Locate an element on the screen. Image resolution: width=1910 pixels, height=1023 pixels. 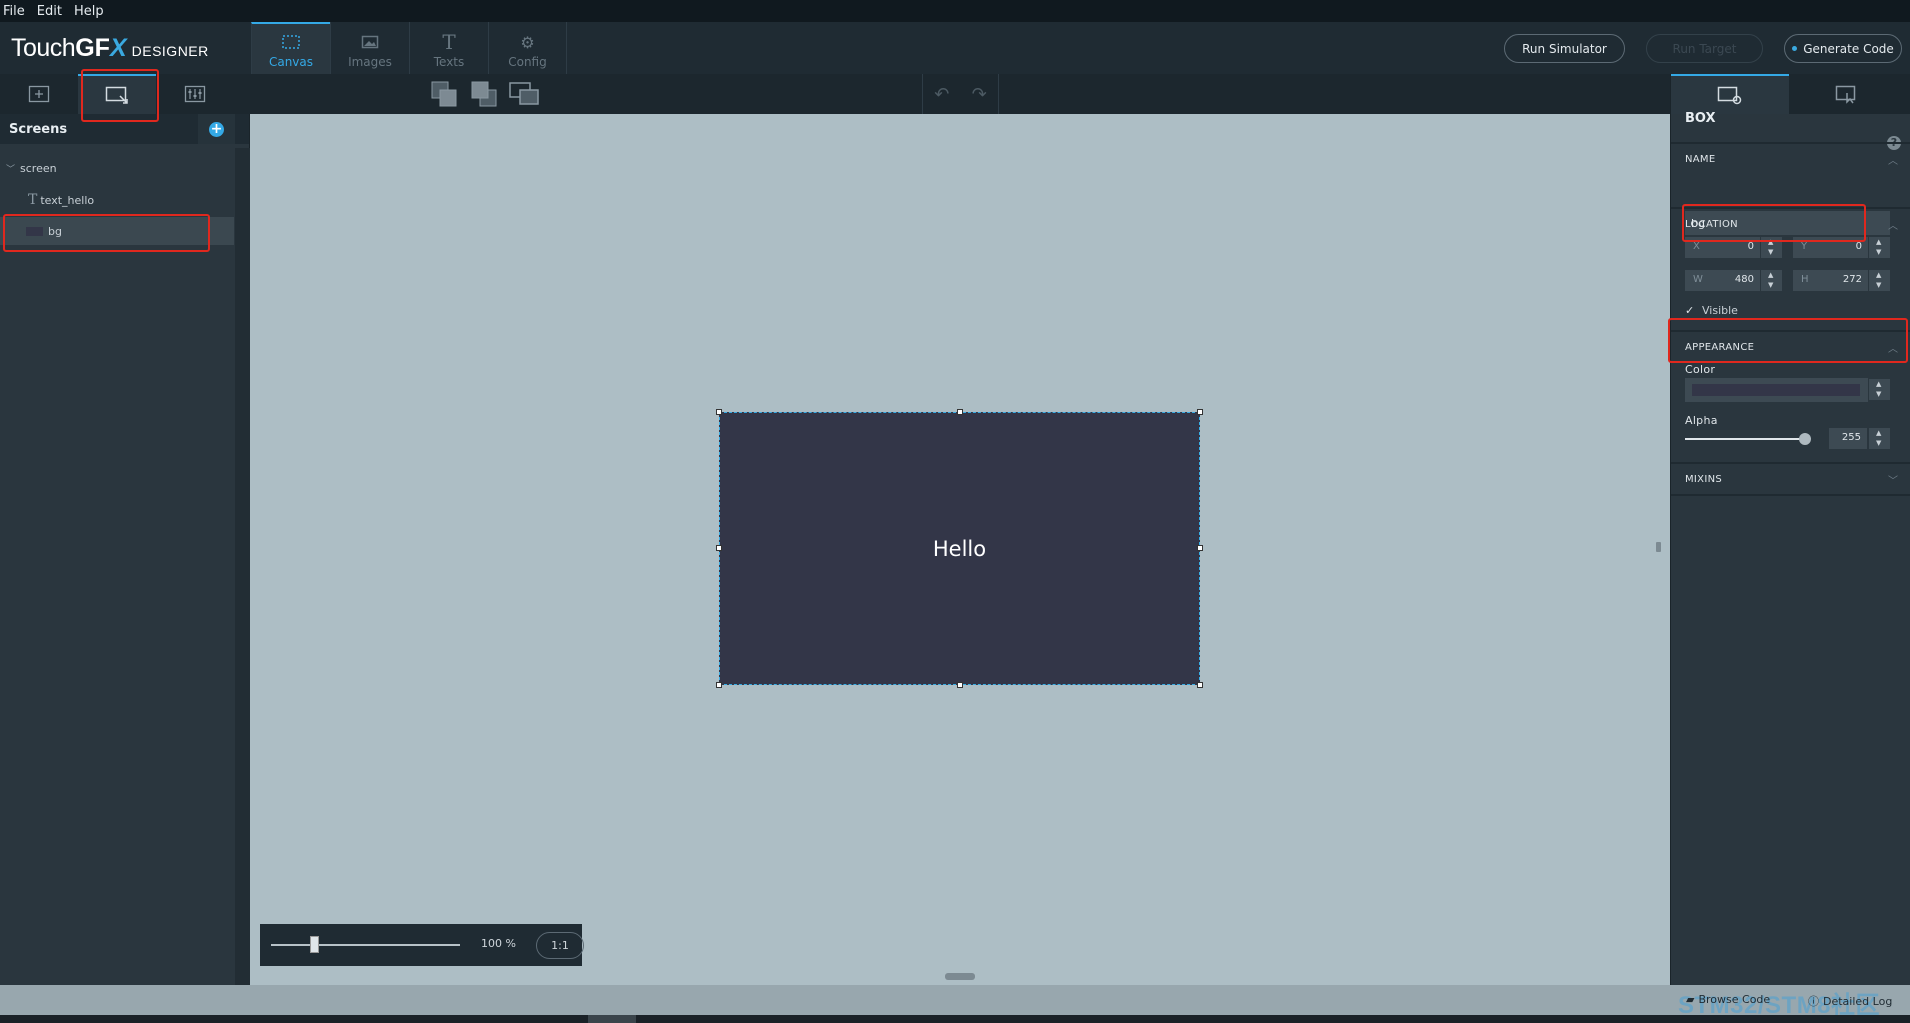
widget-type-title: BOX is located at coordinates (1700, 118).